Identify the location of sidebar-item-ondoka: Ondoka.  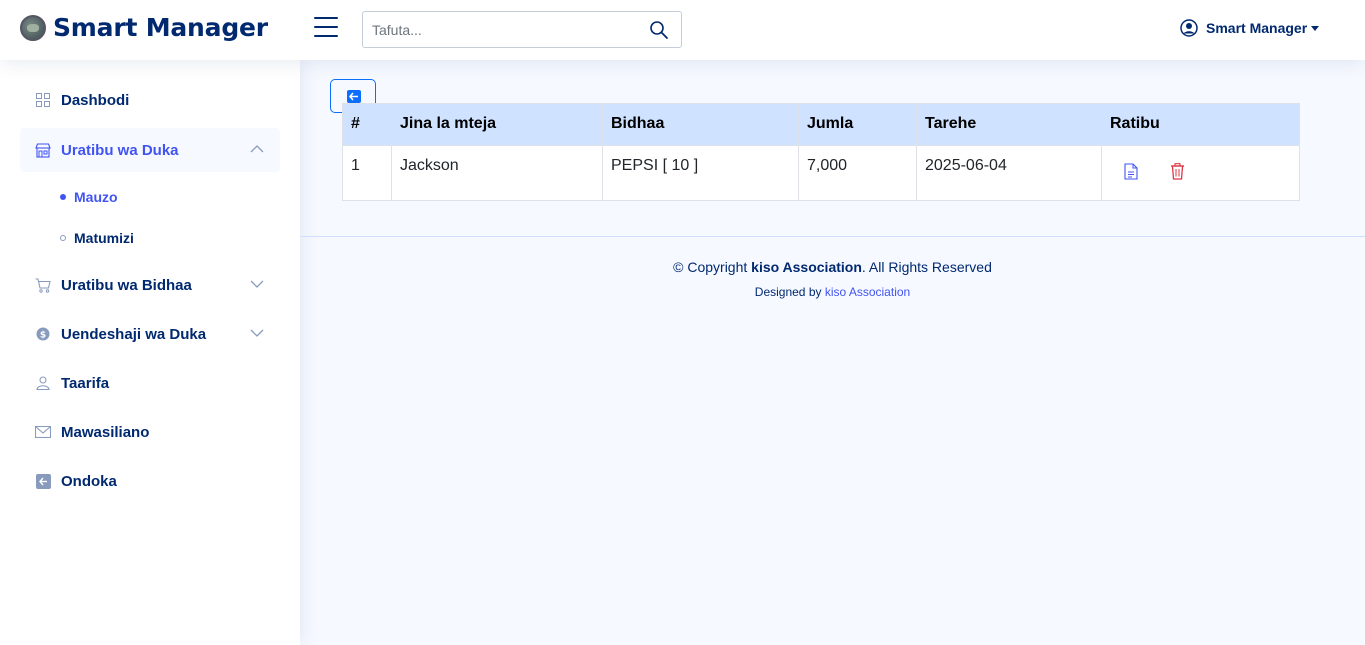
(150, 481).